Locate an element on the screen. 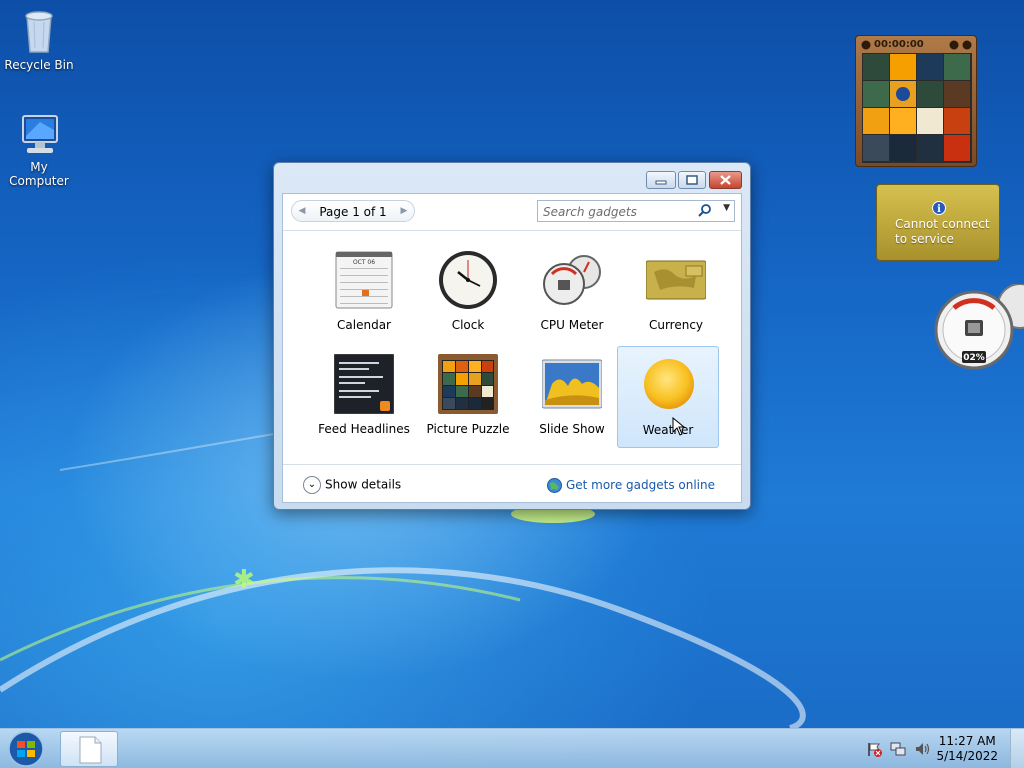  gadget-tile-cpu-meter: CPU Meter is located at coordinates (572, 295).